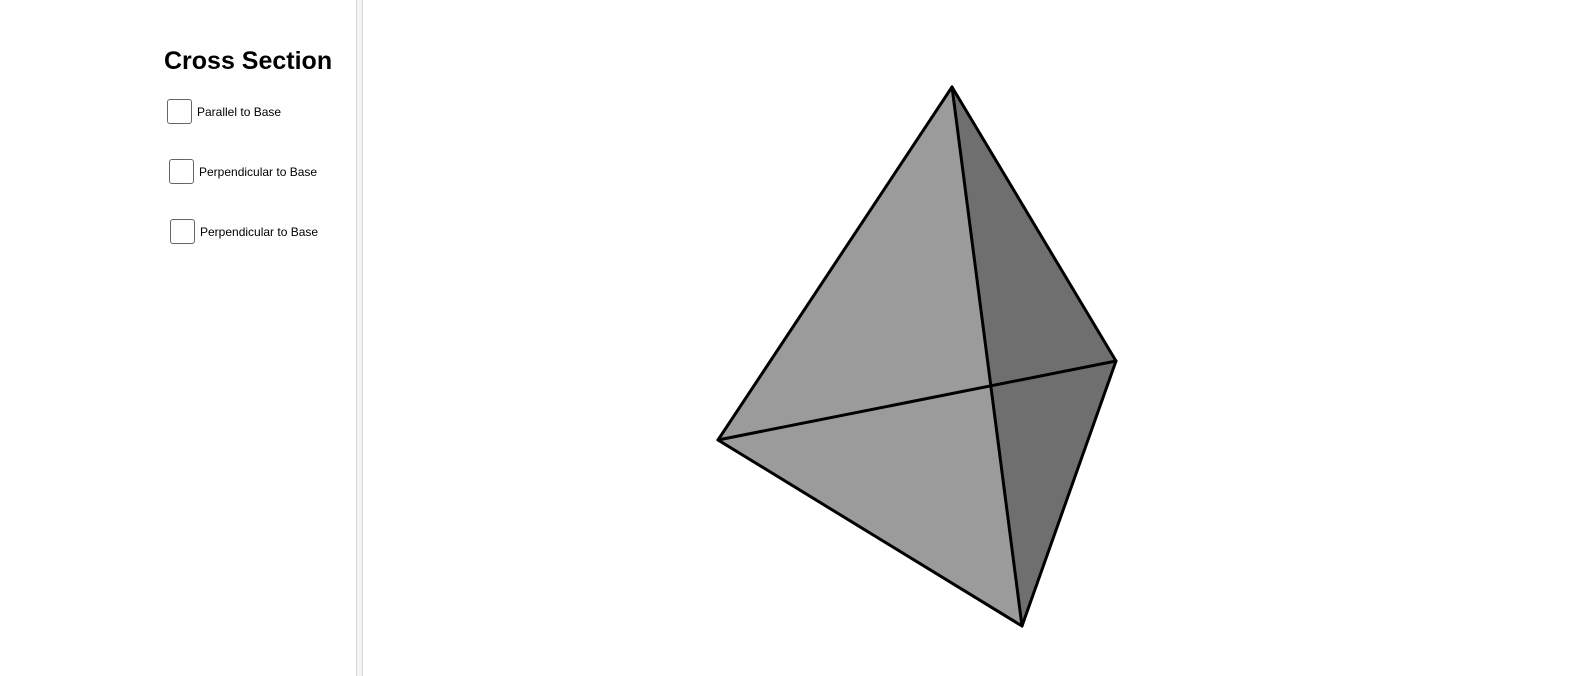 The height and width of the screenshot is (676, 1570). I want to click on parallel-to-base-label: Parallel to Base, so click(239, 111).